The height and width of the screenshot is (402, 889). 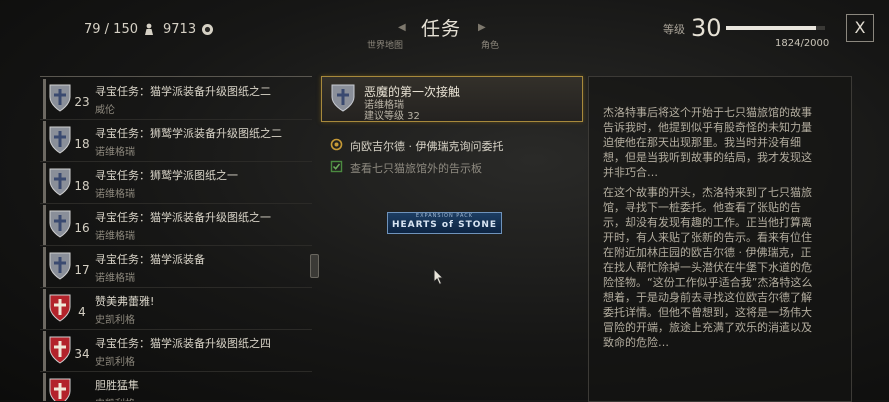 What do you see at coordinates (444, 216) in the screenshot?
I see `badge-top-text: EXPANSION PACK` at bounding box center [444, 216].